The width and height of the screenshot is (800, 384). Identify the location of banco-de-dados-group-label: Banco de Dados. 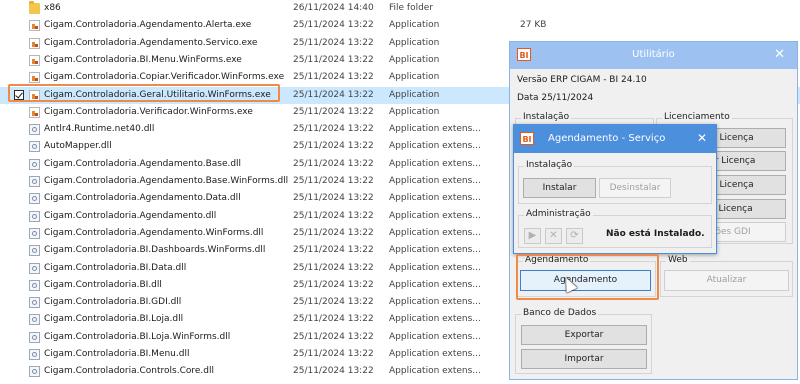
(560, 313).